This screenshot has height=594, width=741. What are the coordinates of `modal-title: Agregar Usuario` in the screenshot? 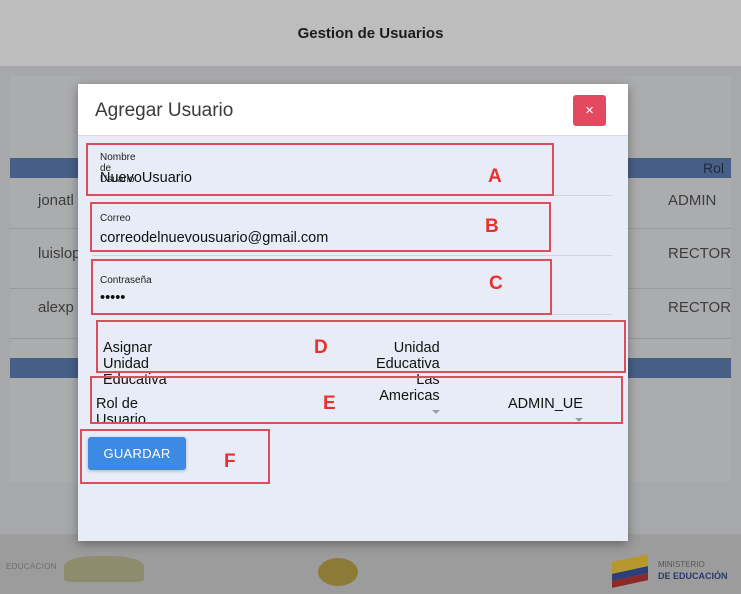 It's located at (164, 110).